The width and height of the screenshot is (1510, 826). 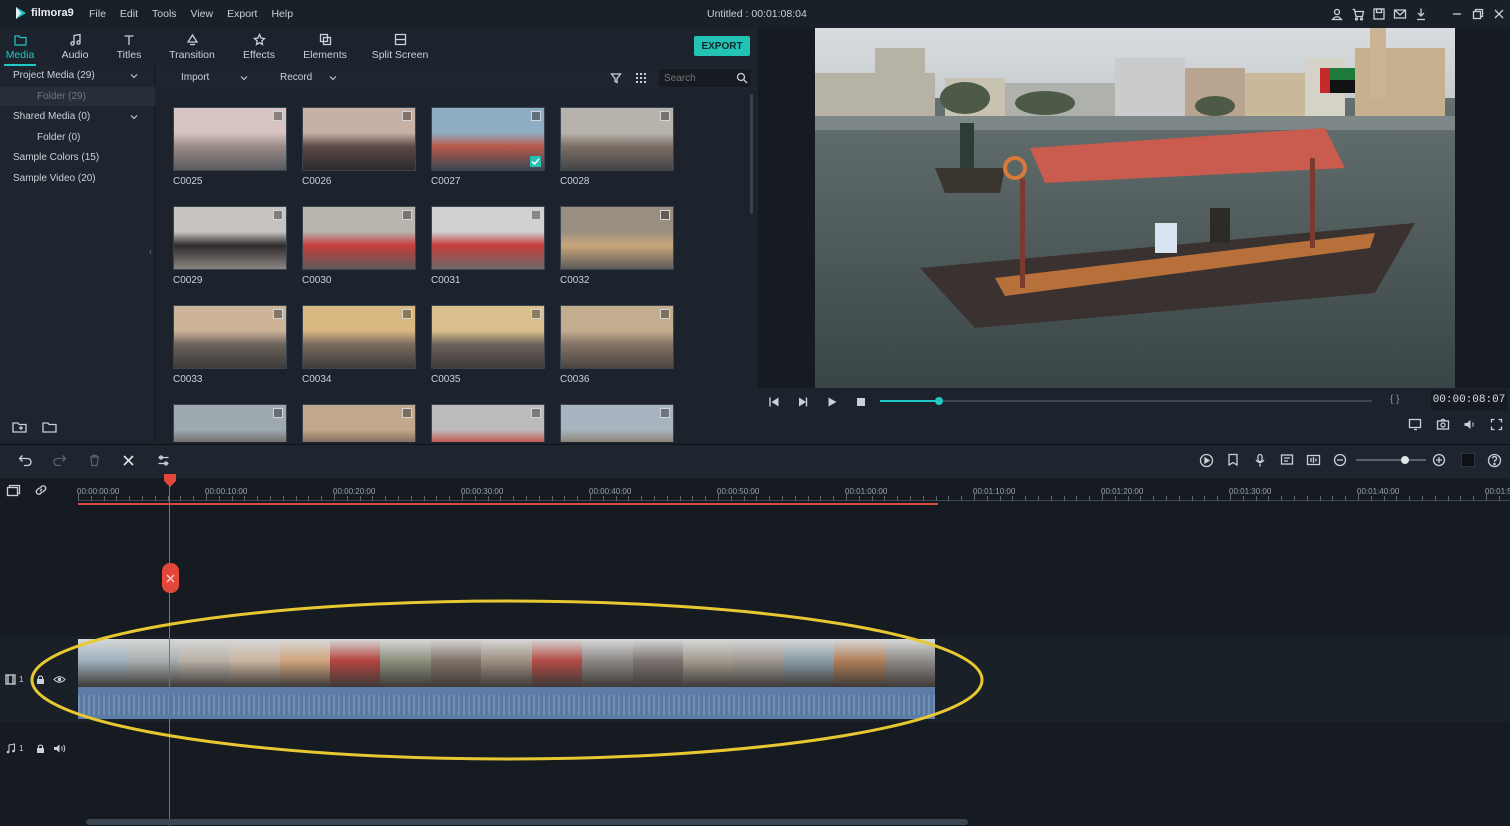 What do you see at coordinates (164, 14) in the screenshot?
I see `menu-tools: Tools` at bounding box center [164, 14].